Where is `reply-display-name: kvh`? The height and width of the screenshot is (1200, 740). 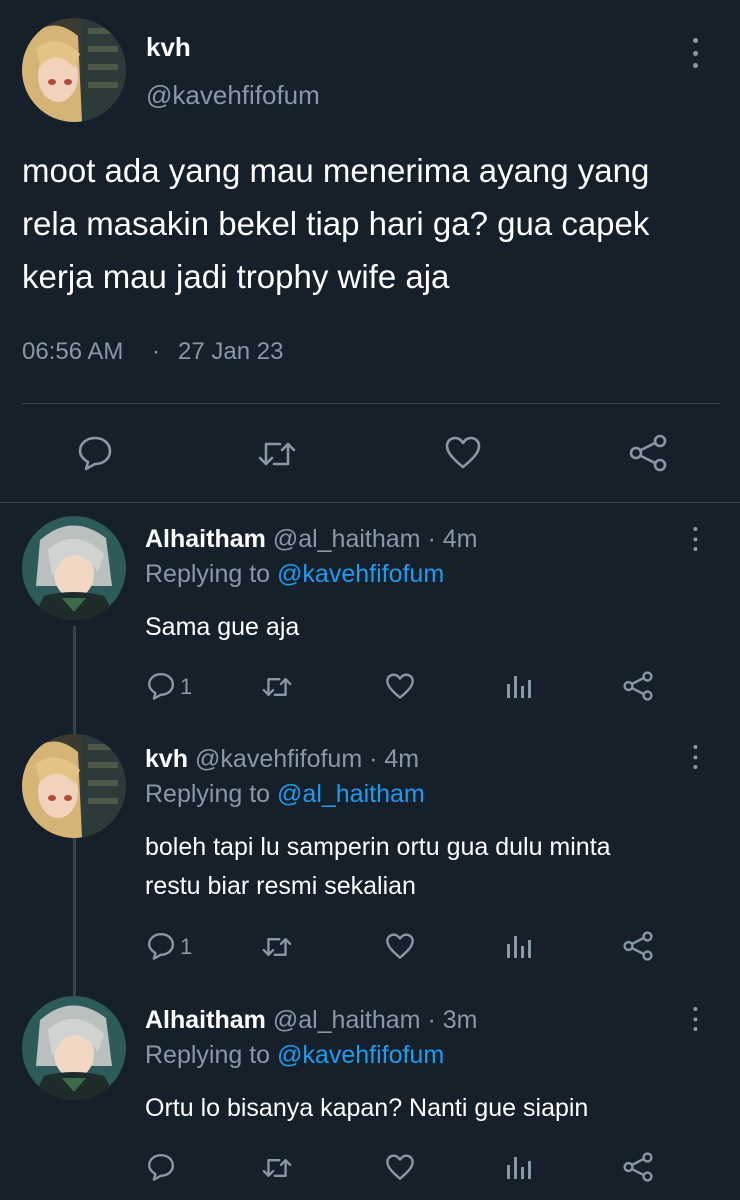
reply-display-name: kvh is located at coordinates (166, 759).